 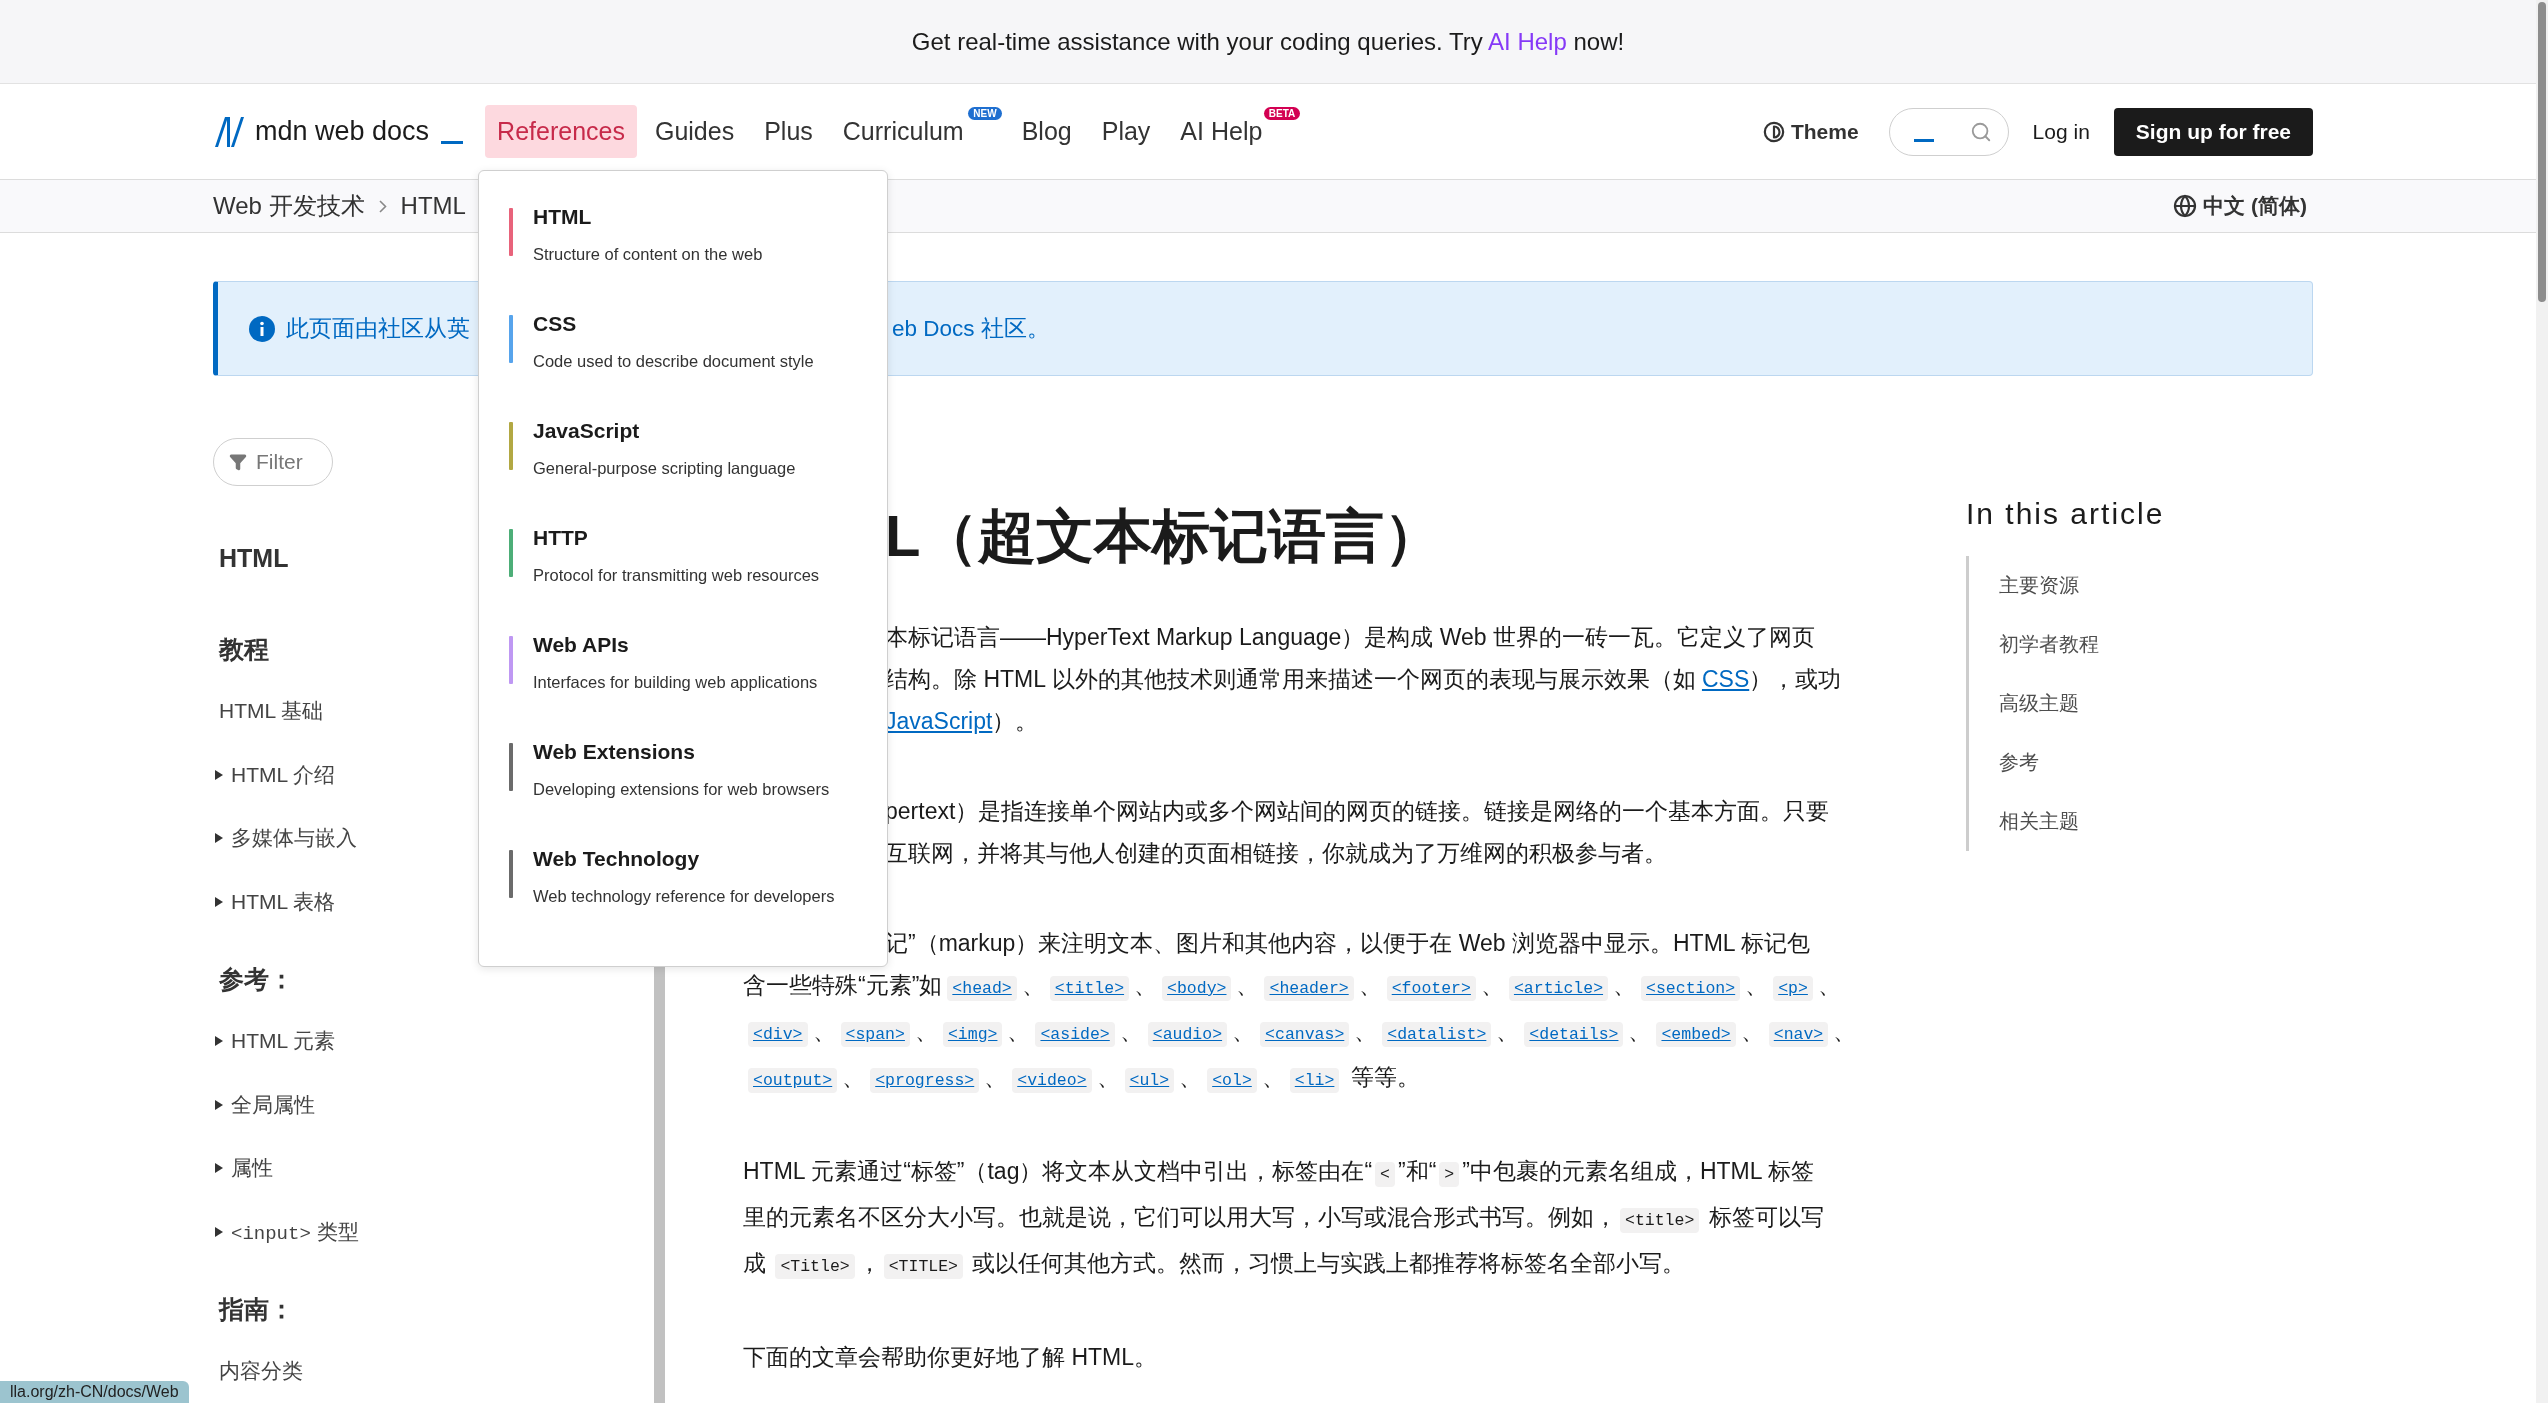 I want to click on toc-link: 初学者教程, so click(x=2049, y=644).